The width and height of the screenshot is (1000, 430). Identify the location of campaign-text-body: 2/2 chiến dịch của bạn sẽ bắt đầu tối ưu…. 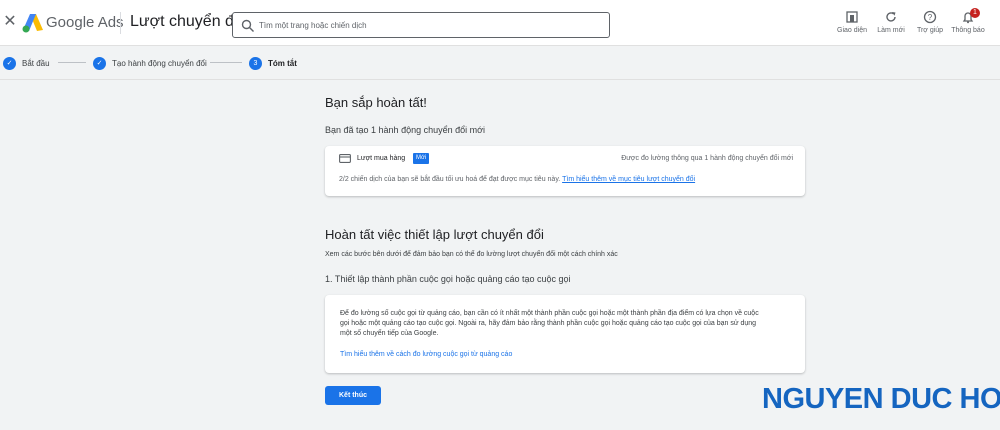
(450, 179).